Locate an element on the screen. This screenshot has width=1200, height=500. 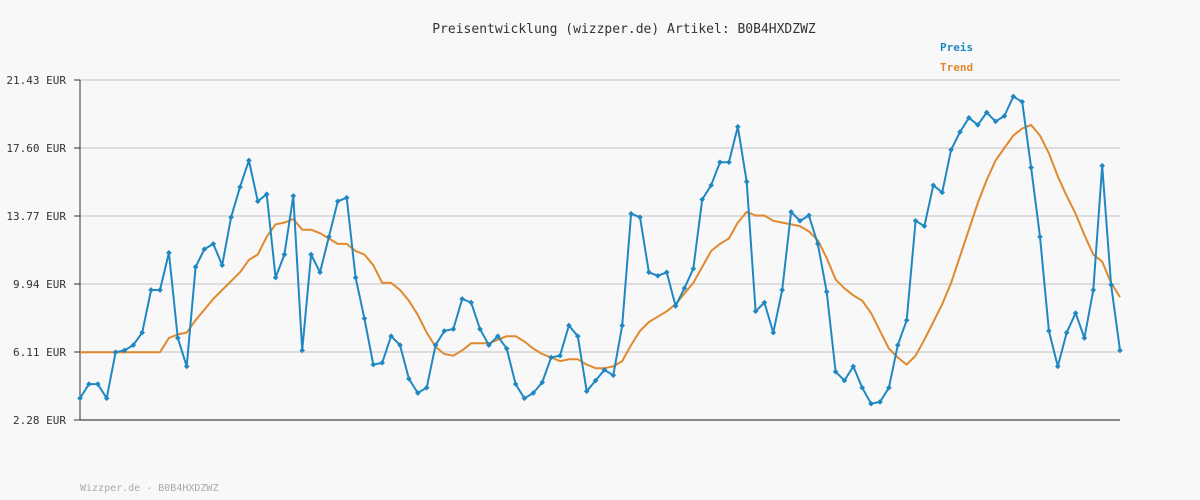
y-tick-label: 9.94 EUR is located at coordinates (39, 284).